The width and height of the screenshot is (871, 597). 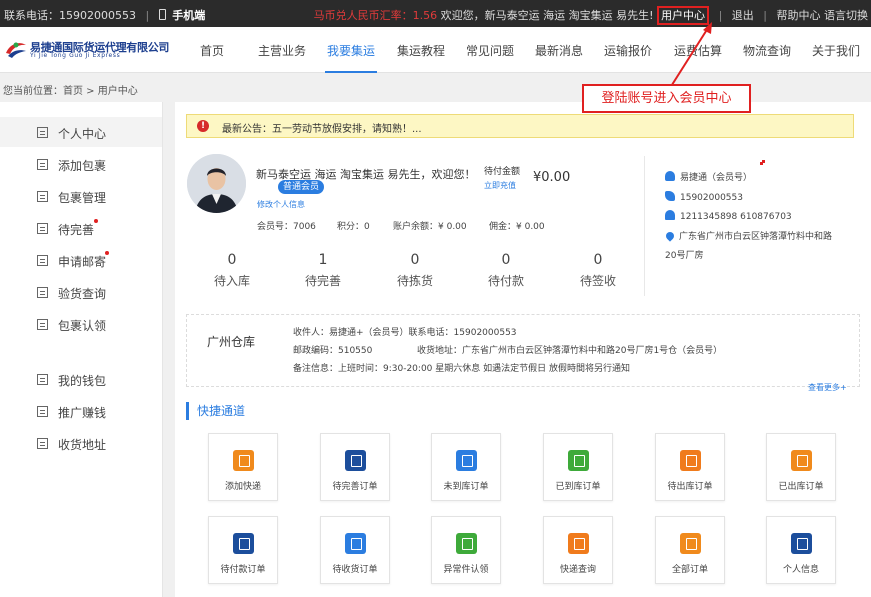 What do you see at coordinates (415, 270) in the screenshot?
I see `counter-to-pick: 0 待拣货` at bounding box center [415, 270].